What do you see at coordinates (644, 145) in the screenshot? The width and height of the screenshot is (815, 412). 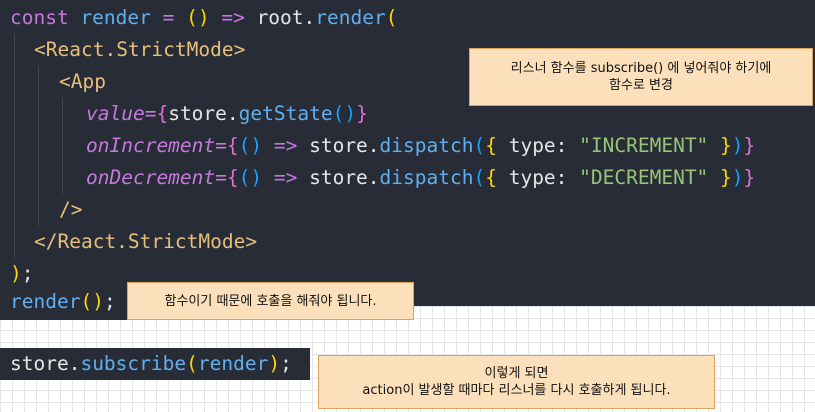 I see `increment-string: "INCREMENT"` at bounding box center [644, 145].